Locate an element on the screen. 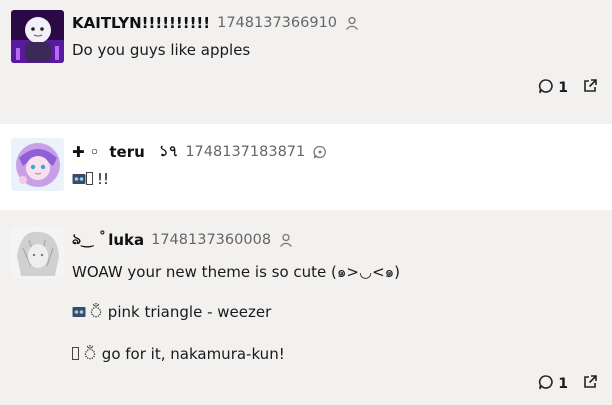 The height and width of the screenshot is (405, 612). post-header: ঌ‿ ˚ luka 1748137360008 is located at coordinates (335, 240).